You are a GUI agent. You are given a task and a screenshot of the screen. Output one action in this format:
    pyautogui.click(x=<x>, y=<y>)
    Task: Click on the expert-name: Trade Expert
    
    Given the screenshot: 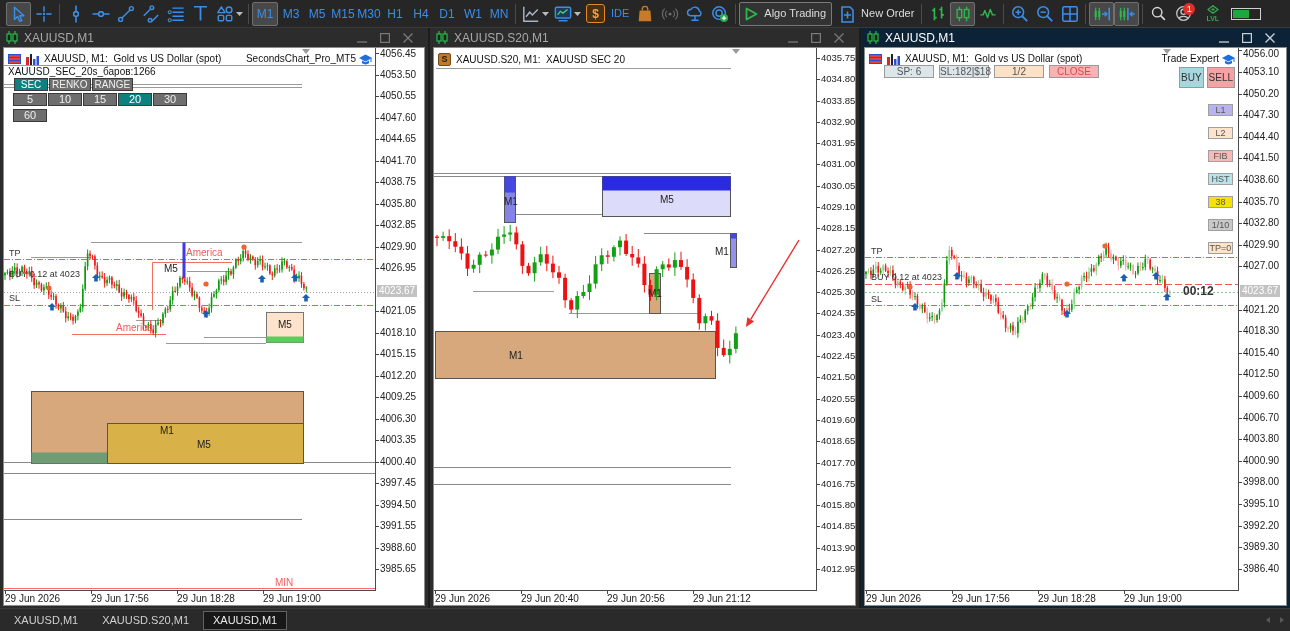 What is the action you would take?
    pyautogui.click(x=1190, y=59)
    